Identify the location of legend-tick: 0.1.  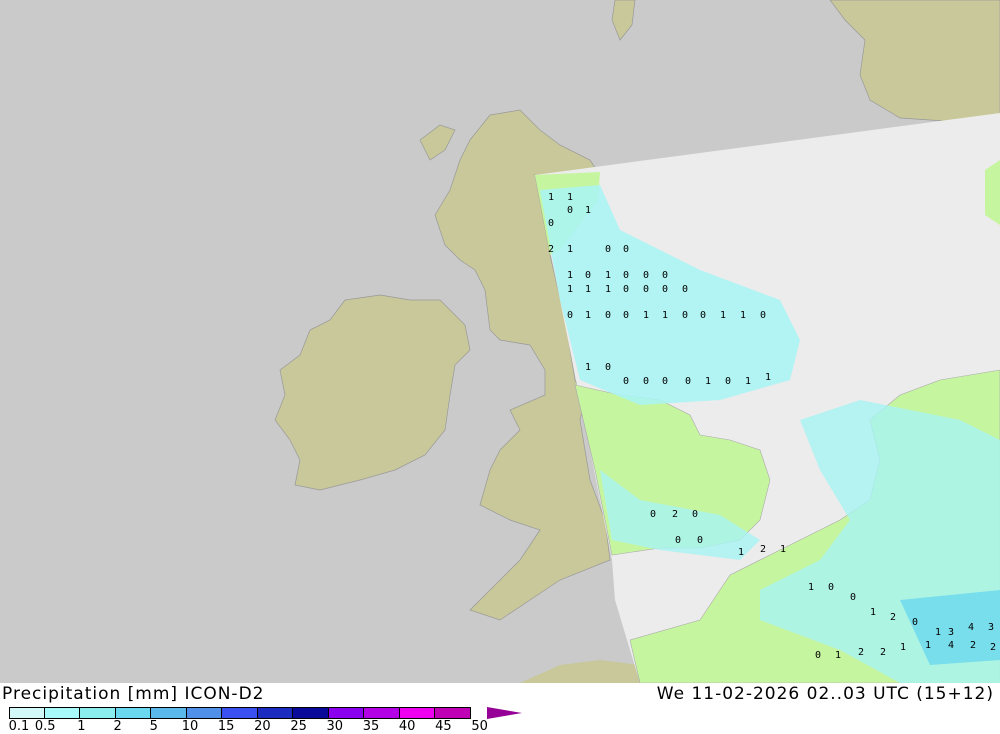
(19, 726).